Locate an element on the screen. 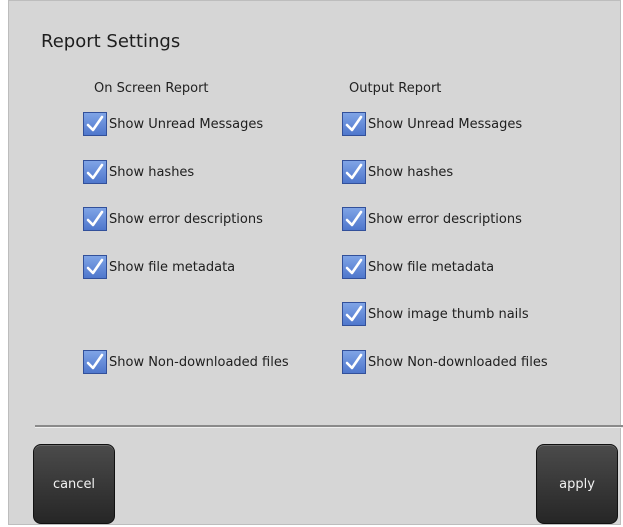 This screenshot has height=527, width=623. dialog-title: Report Settings is located at coordinates (111, 41).